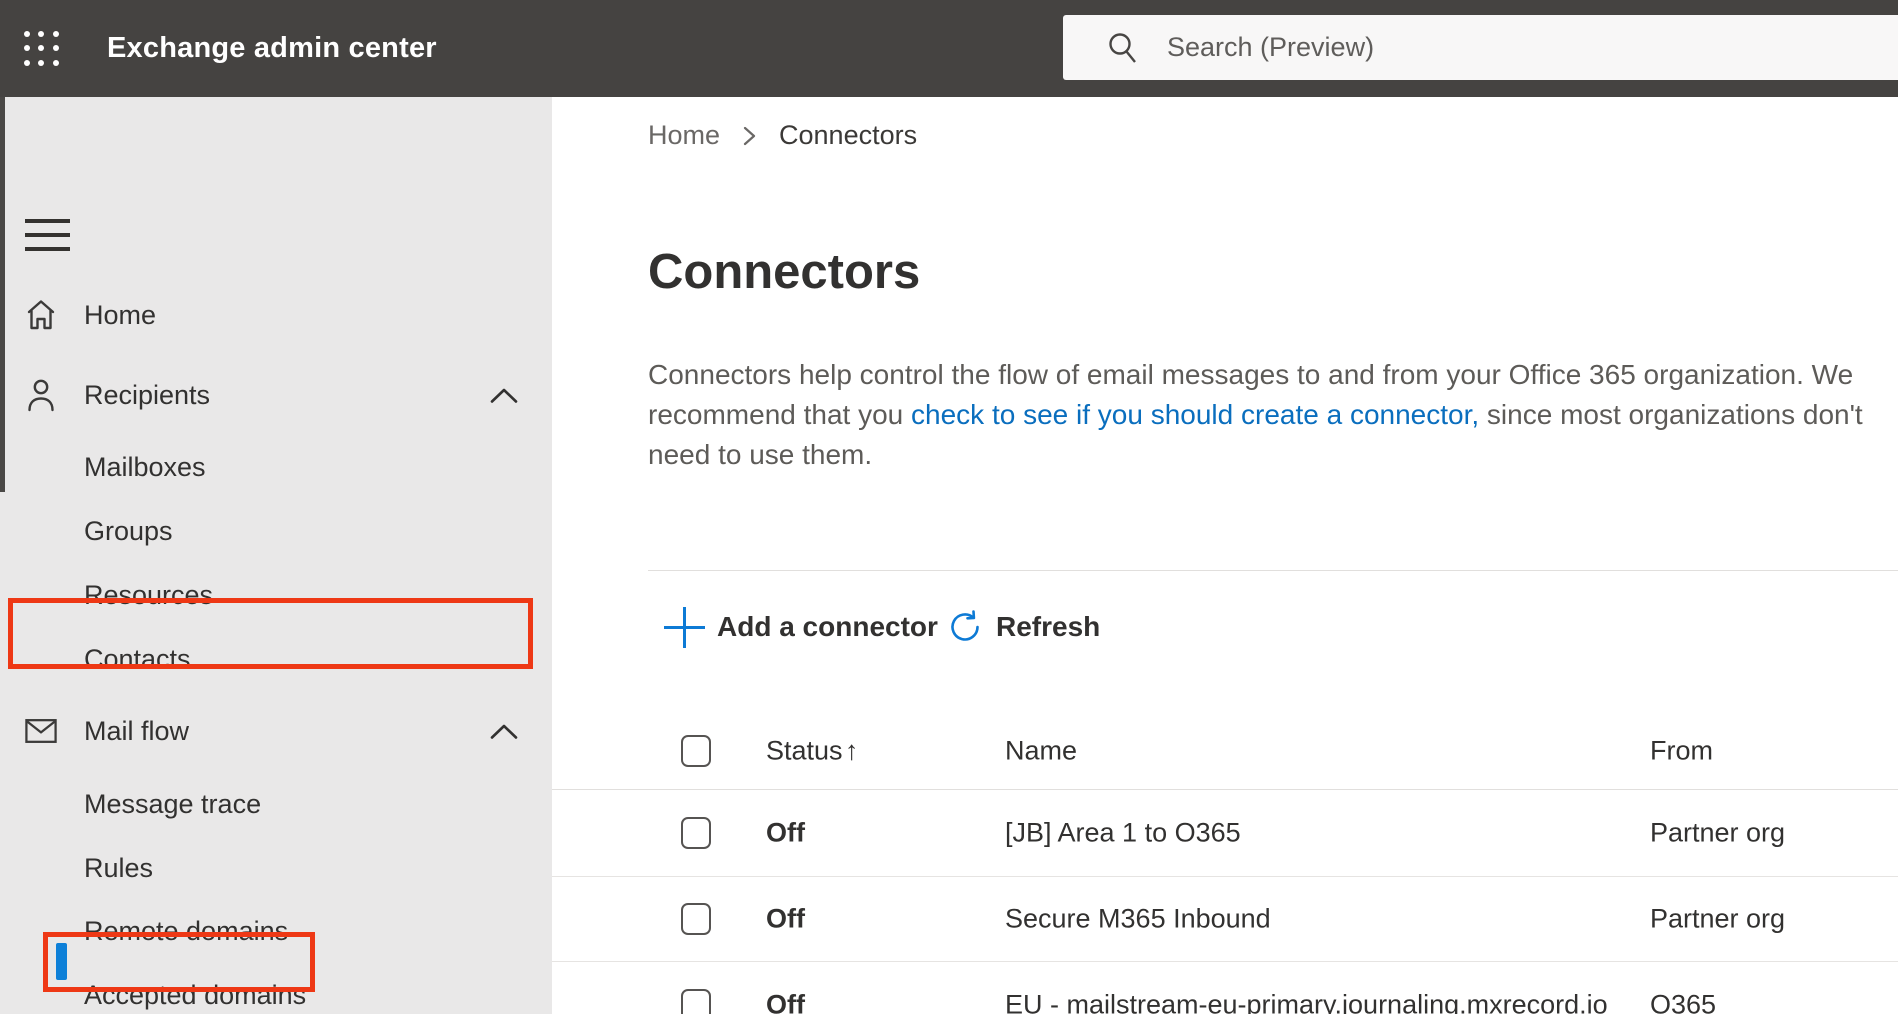 Image resolution: width=1898 pixels, height=1014 pixels. Describe the element at coordinates (1138, 918) in the screenshot. I see `cell-name: Secure M365 Inbound` at that location.